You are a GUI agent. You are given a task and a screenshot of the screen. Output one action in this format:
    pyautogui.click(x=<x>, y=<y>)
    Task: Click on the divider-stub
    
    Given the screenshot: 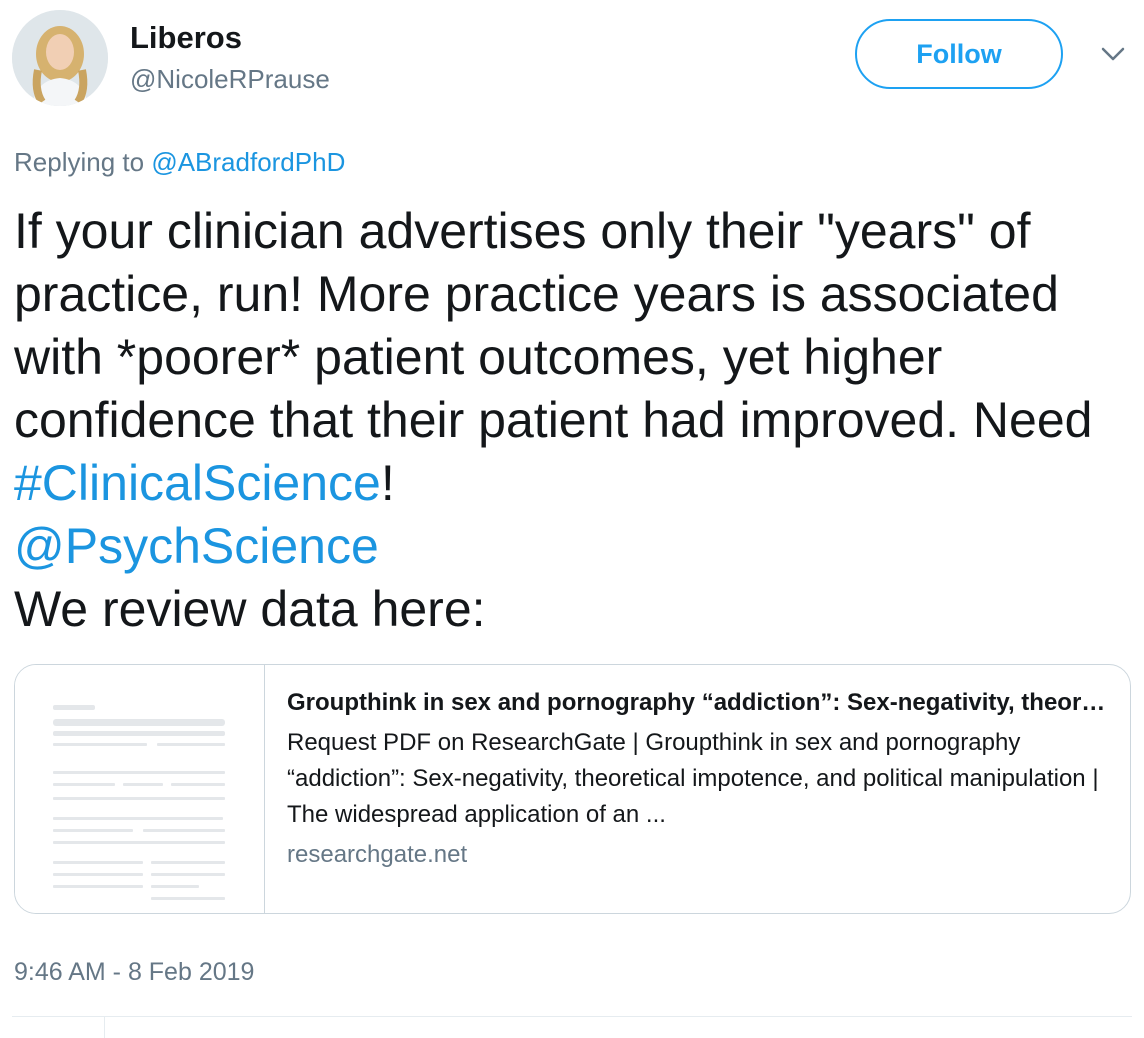 What is the action you would take?
    pyautogui.click(x=104, y=1027)
    